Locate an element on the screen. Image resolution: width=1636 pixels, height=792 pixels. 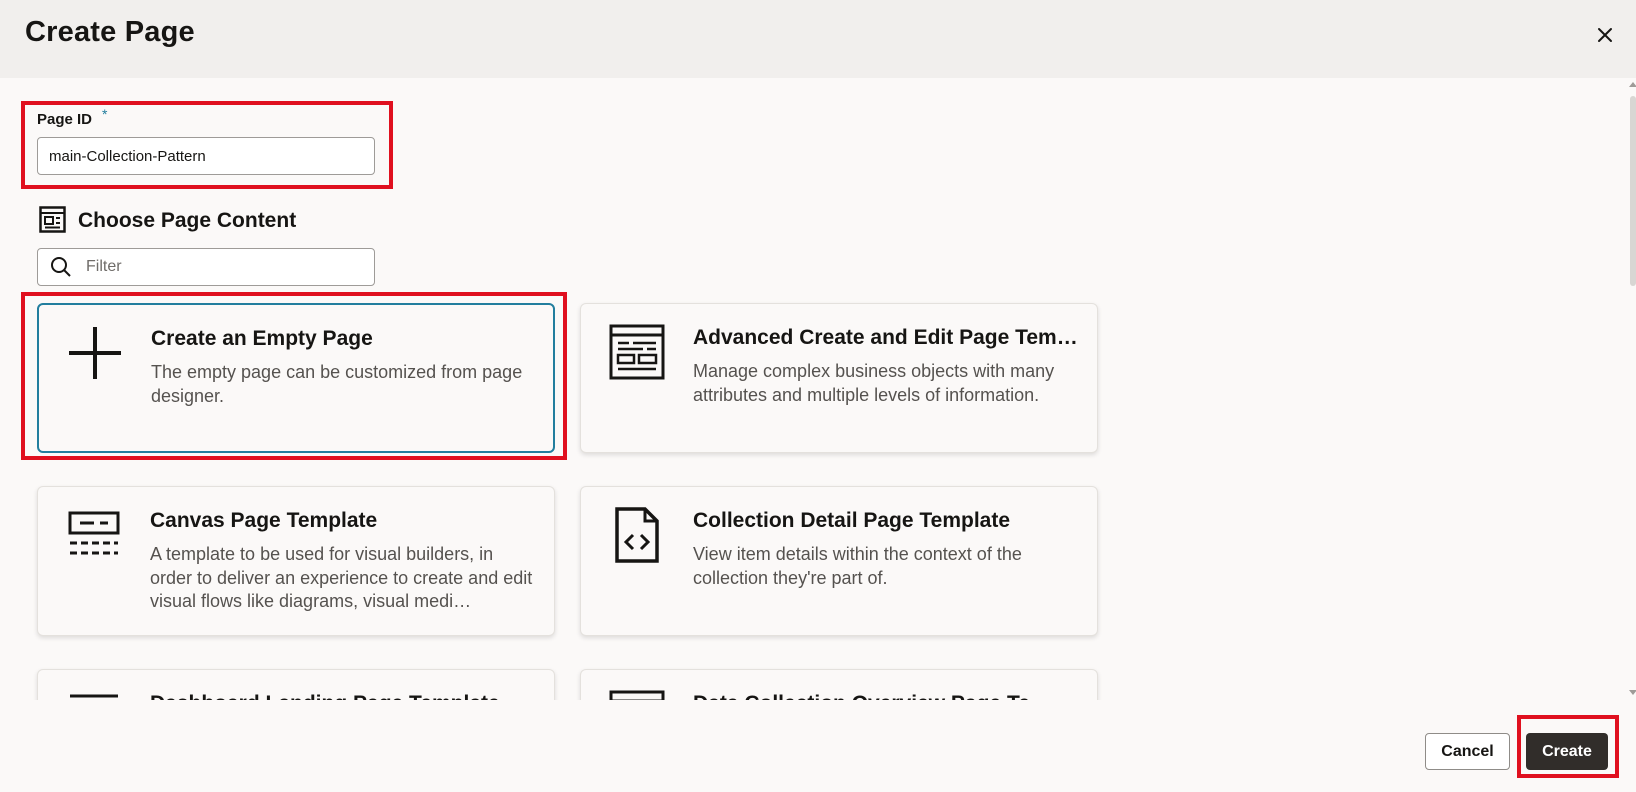
scrollbar-thumb is located at coordinates (1633, 191).